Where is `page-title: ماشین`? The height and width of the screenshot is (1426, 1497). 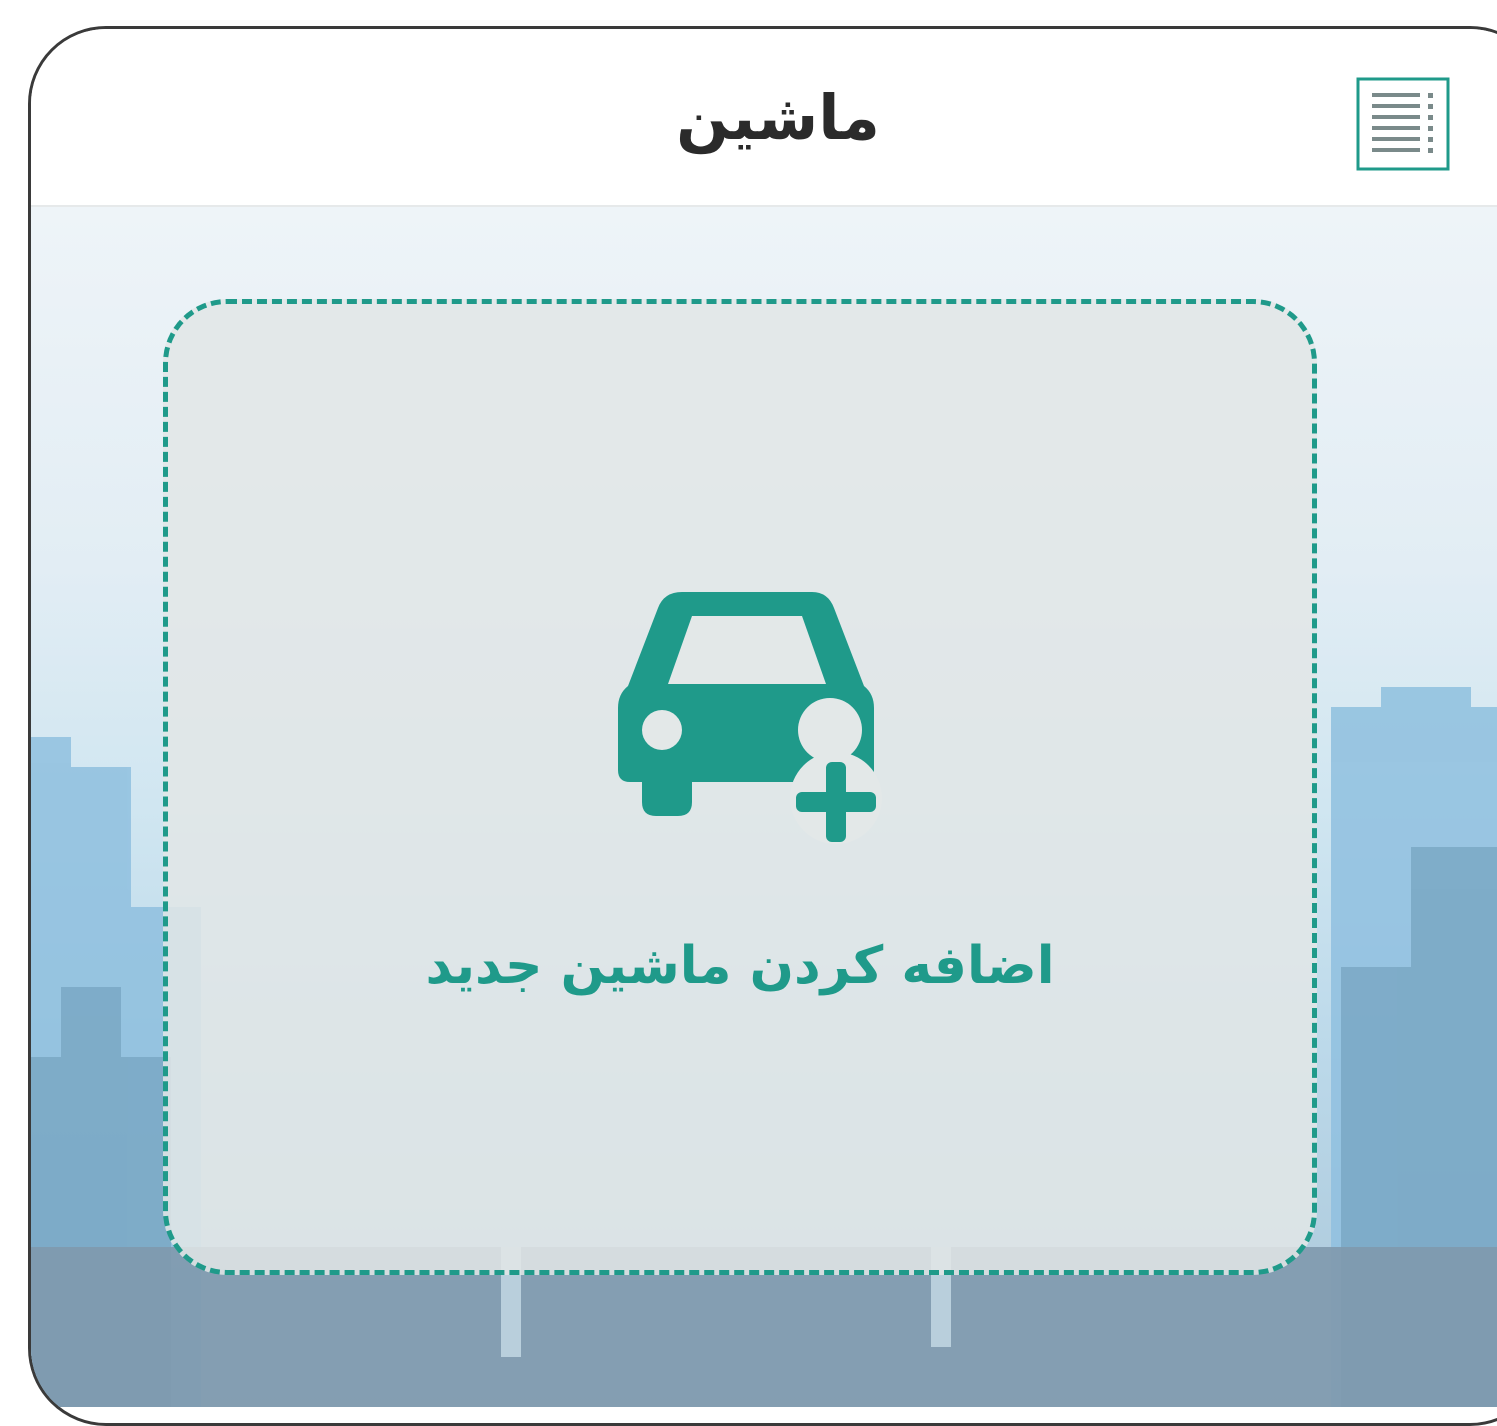 page-title: ماشین is located at coordinates (778, 117).